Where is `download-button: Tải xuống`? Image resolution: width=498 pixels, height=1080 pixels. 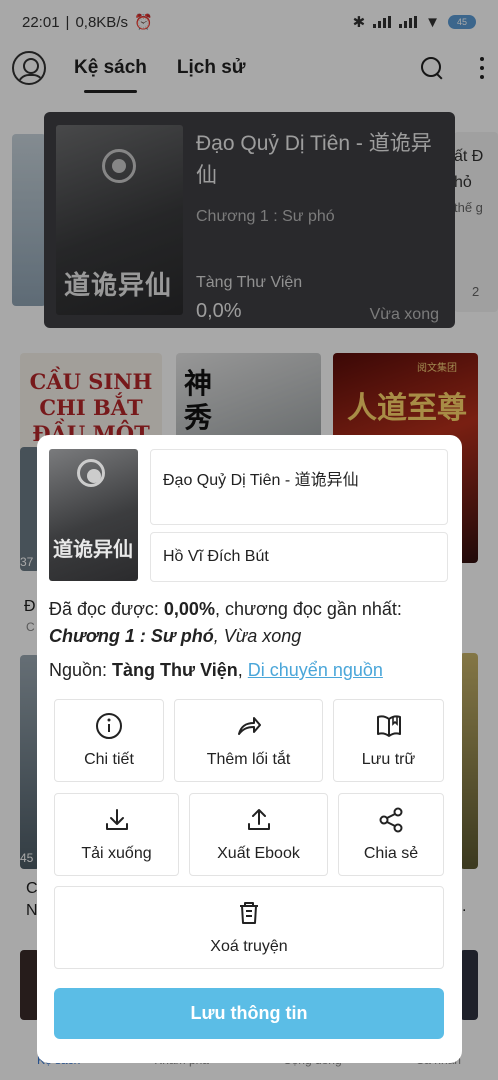
download-button: Tải xuống is located at coordinates (116, 834).